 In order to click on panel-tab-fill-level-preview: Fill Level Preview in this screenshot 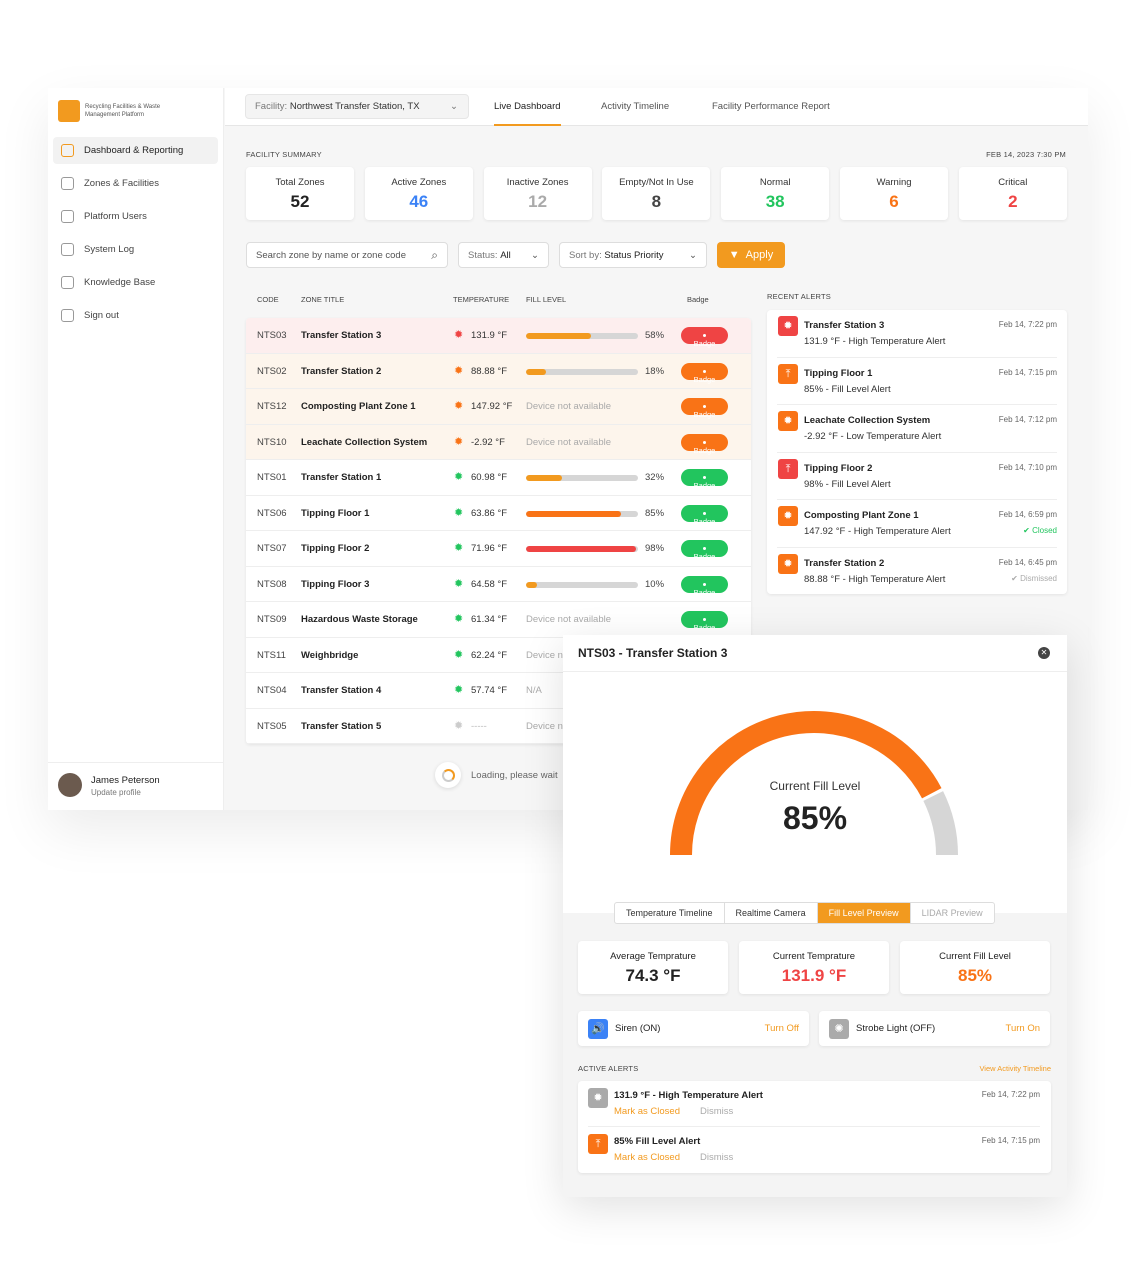, I will do `click(864, 913)`.